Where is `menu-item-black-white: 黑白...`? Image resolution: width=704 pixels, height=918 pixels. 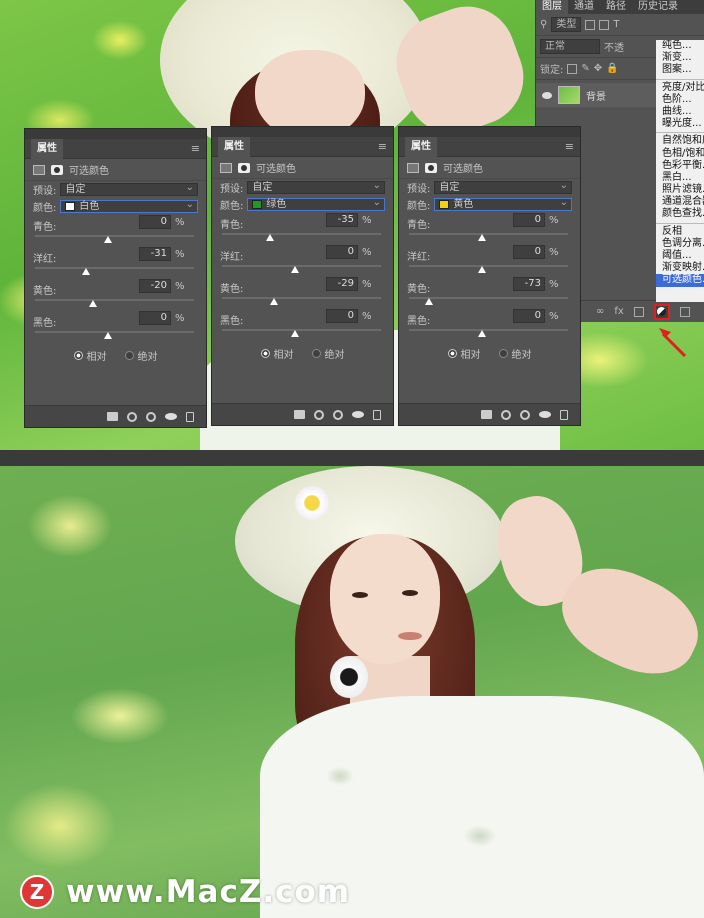 menu-item-black-white: 黑白... is located at coordinates (680, 178).